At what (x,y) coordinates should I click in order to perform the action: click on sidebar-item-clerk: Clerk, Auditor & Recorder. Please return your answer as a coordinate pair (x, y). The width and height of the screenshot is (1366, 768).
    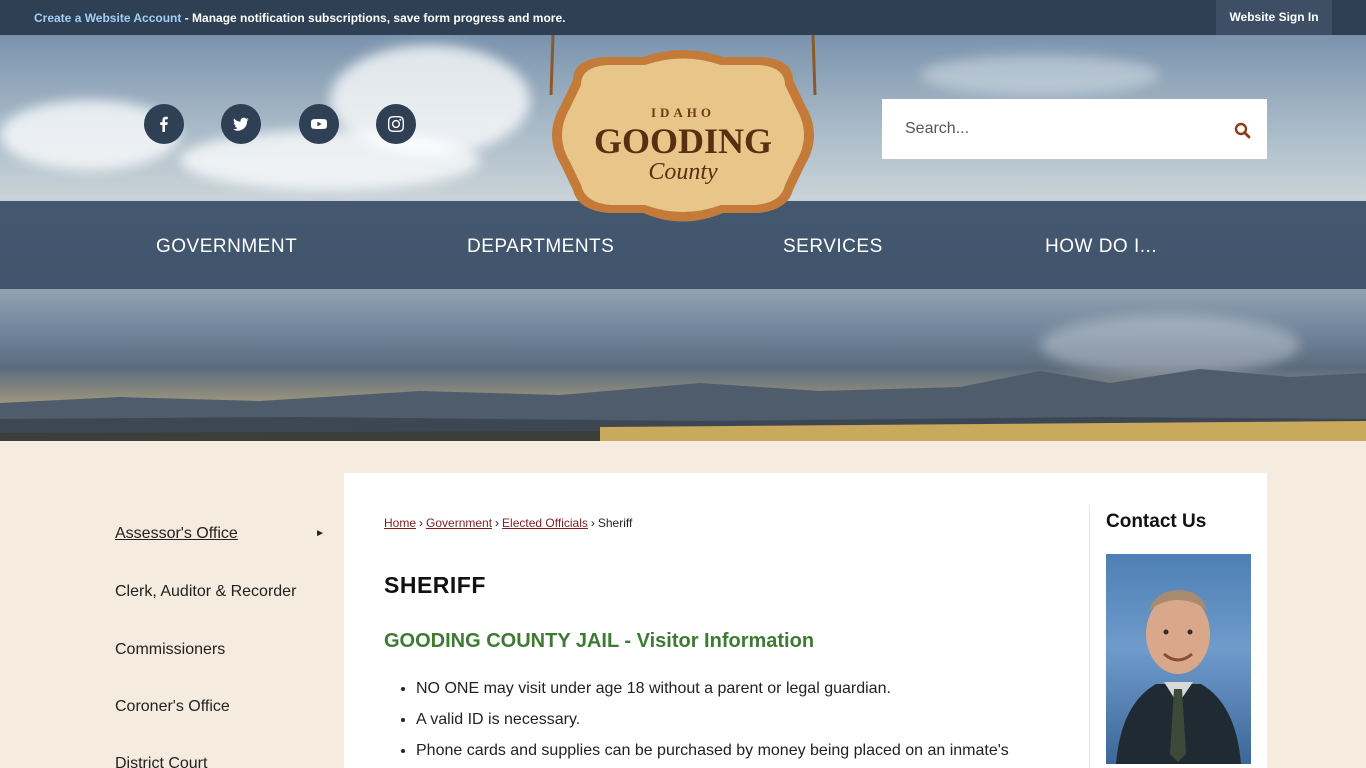
    Looking at the image, I should click on (220, 592).